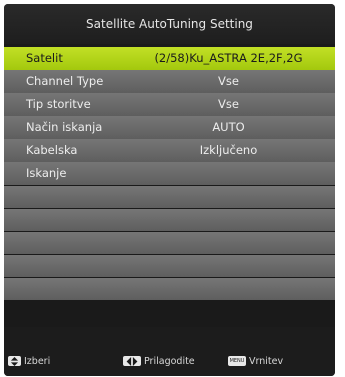 The height and width of the screenshot is (377, 345). What do you see at coordinates (169, 81) in the screenshot?
I see `row-channel-type: Channel Type Vse` at bounding box center [169, 81].